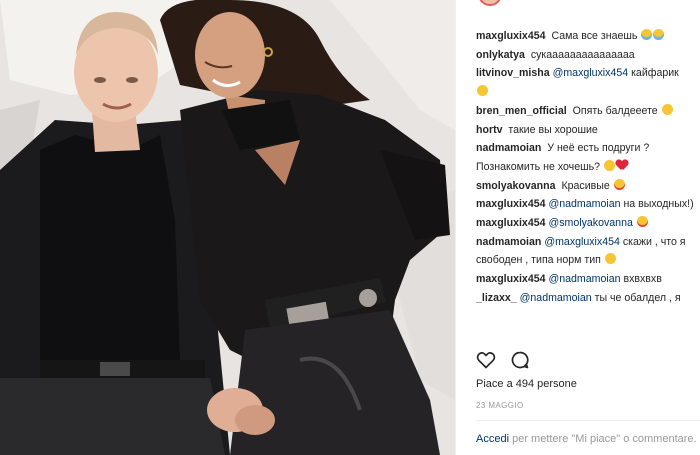  Describe the element at coordinates (486, 360) in the screenshot. I see `heart-outline-icon` at that location.